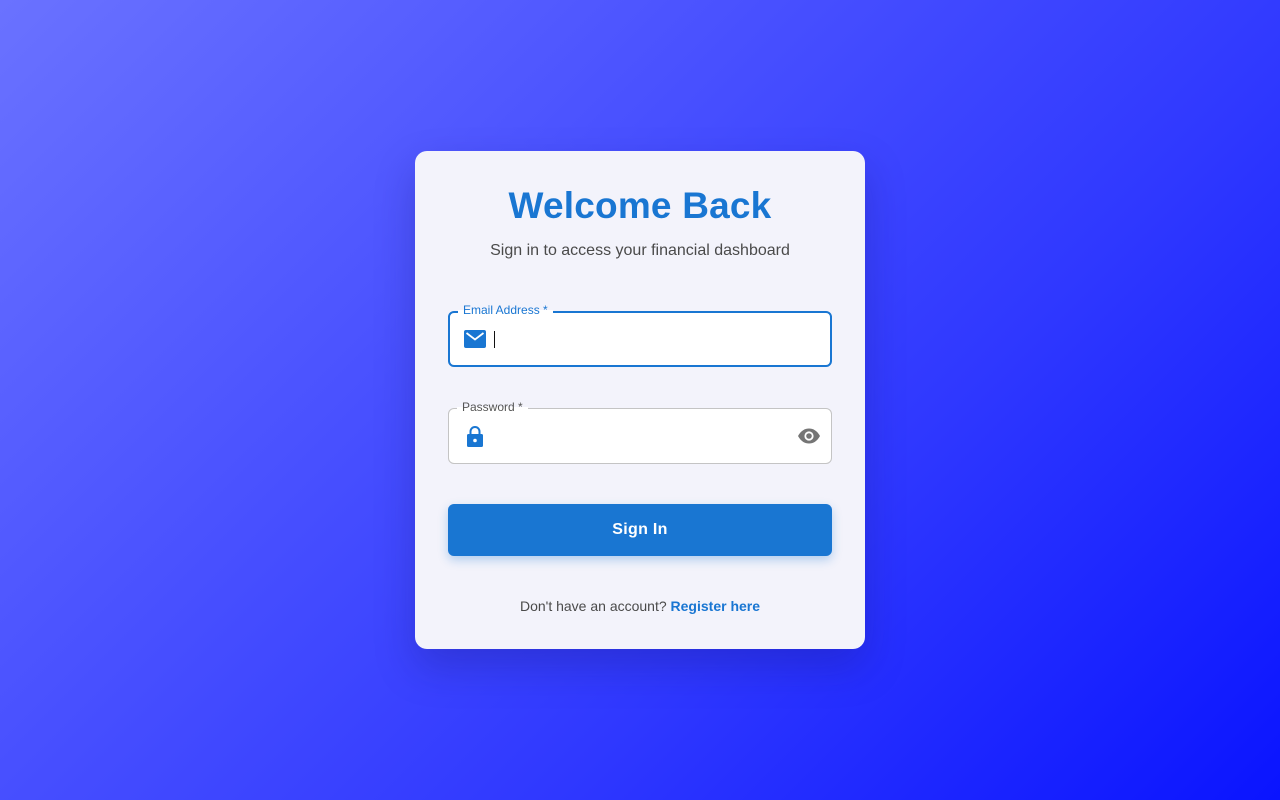  Describe the element at coordinates (494, 339) in the screenshot. I see `text-cursor` at that location.